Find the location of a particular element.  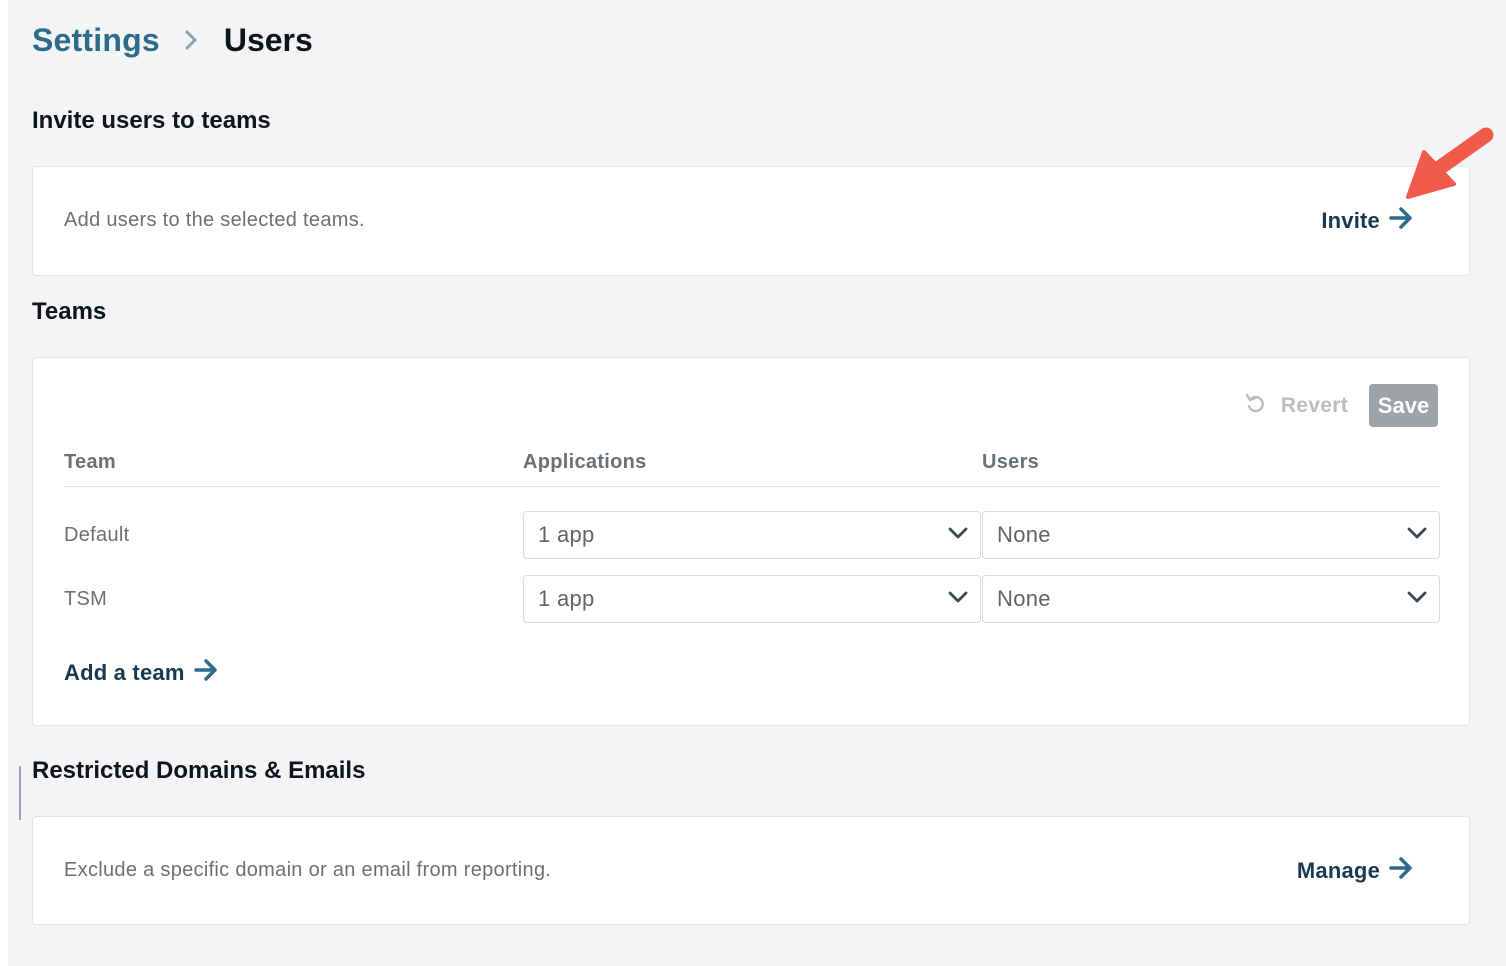

column-header-users: Users is located at coordinates (1011, 462).